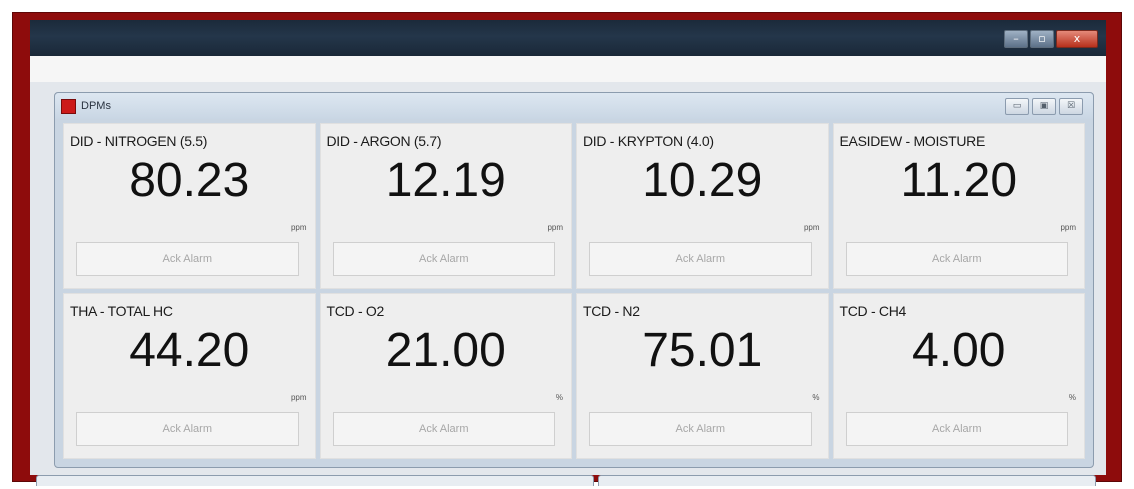  I want to click on dpm-tile-o2: TCD - O2 21.00 % Ack Alarm, so click(445, 376).